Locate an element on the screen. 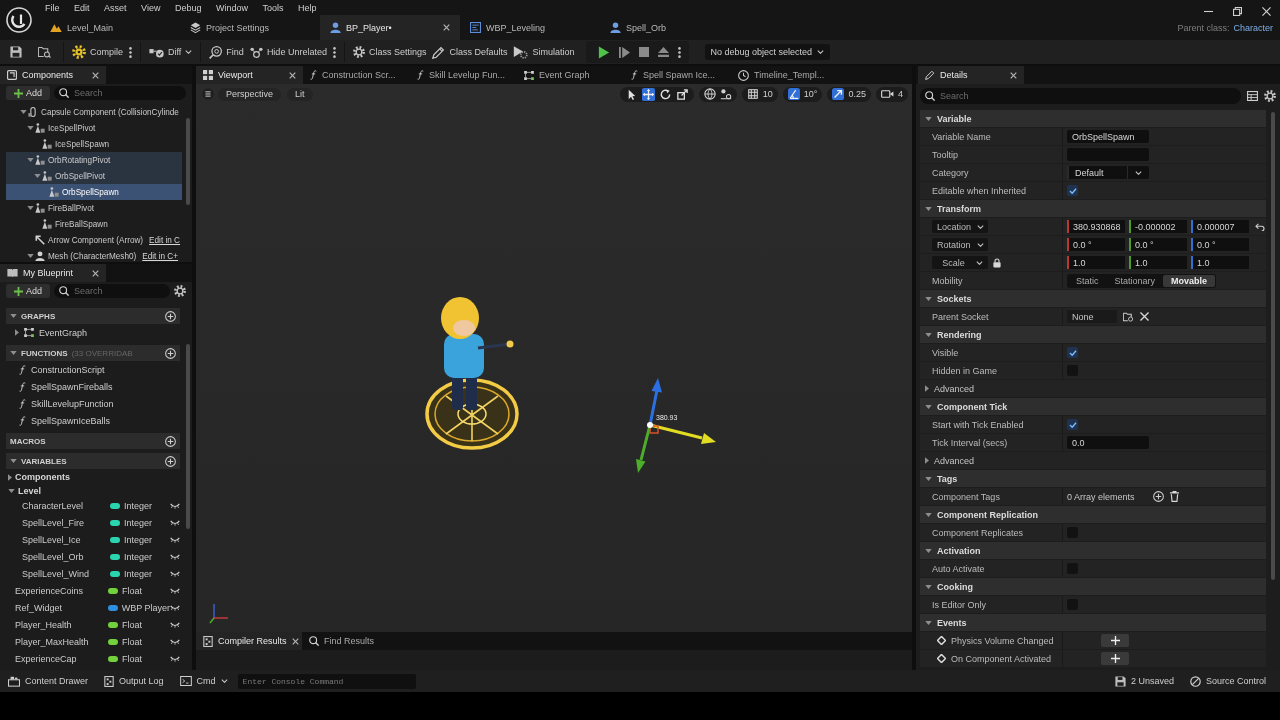 The image size is (1280, 720). surface-snap-icon is located at coordinates (725, 94).